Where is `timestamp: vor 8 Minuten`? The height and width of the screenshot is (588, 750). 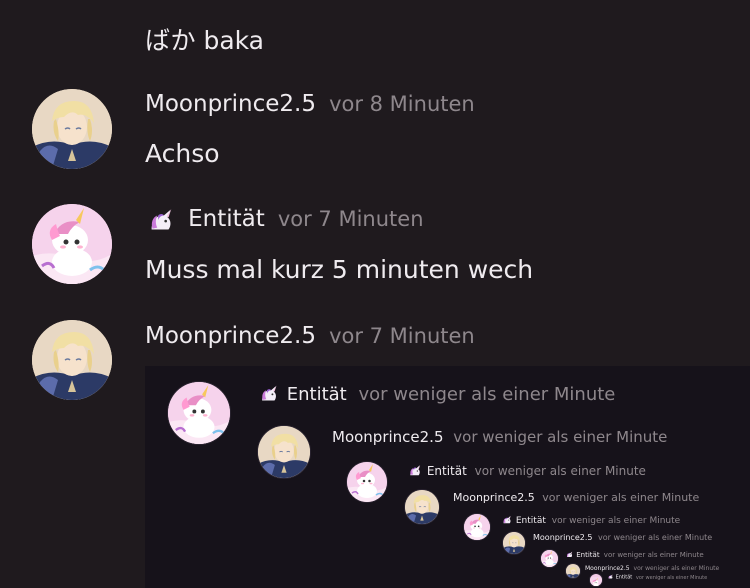
timestamp: vor 8 Minuten is located at coordinates (402, 104).